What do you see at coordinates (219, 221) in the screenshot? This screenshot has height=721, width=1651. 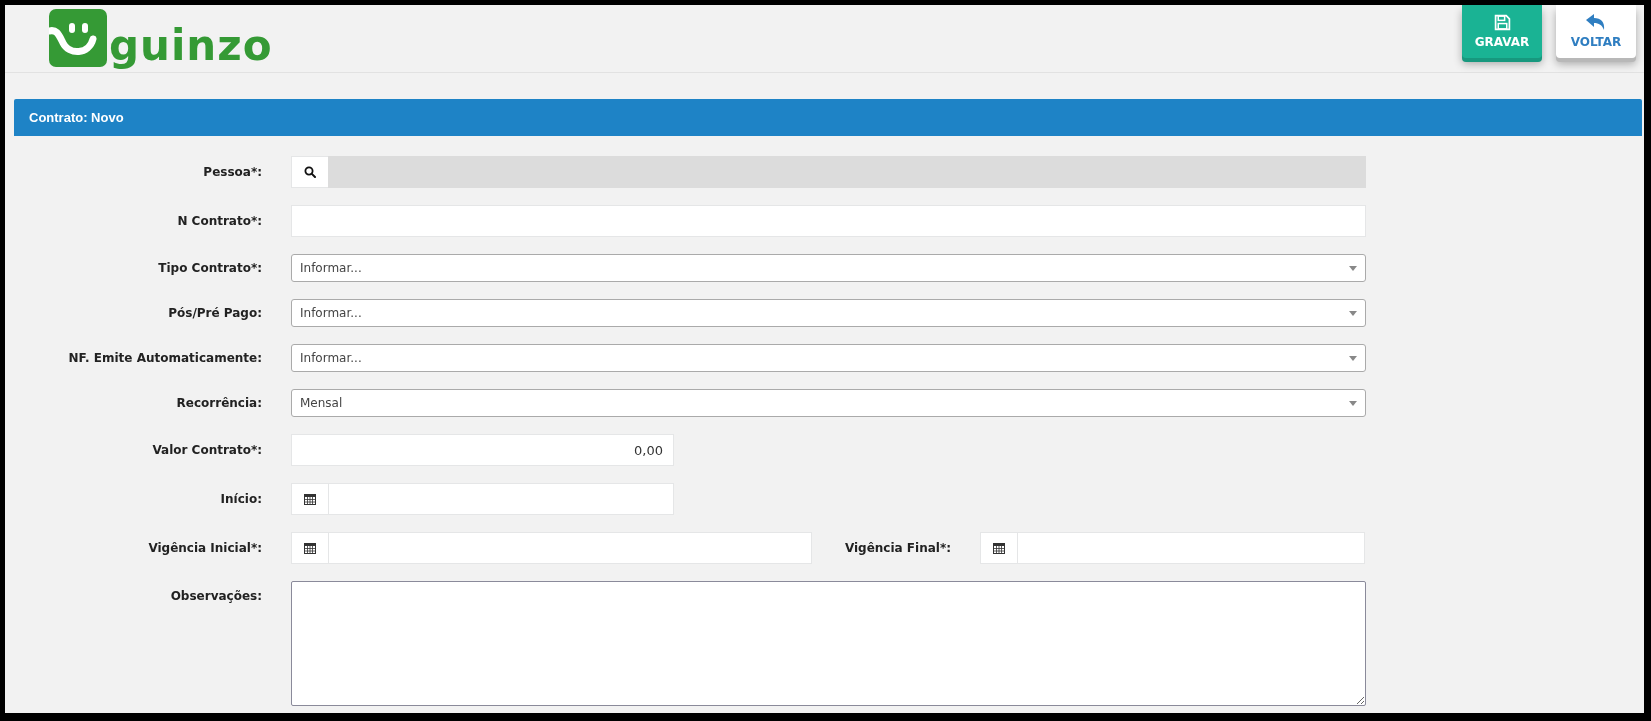 I see `field-label: N Contrato*:` at bounding box center [219, 221].